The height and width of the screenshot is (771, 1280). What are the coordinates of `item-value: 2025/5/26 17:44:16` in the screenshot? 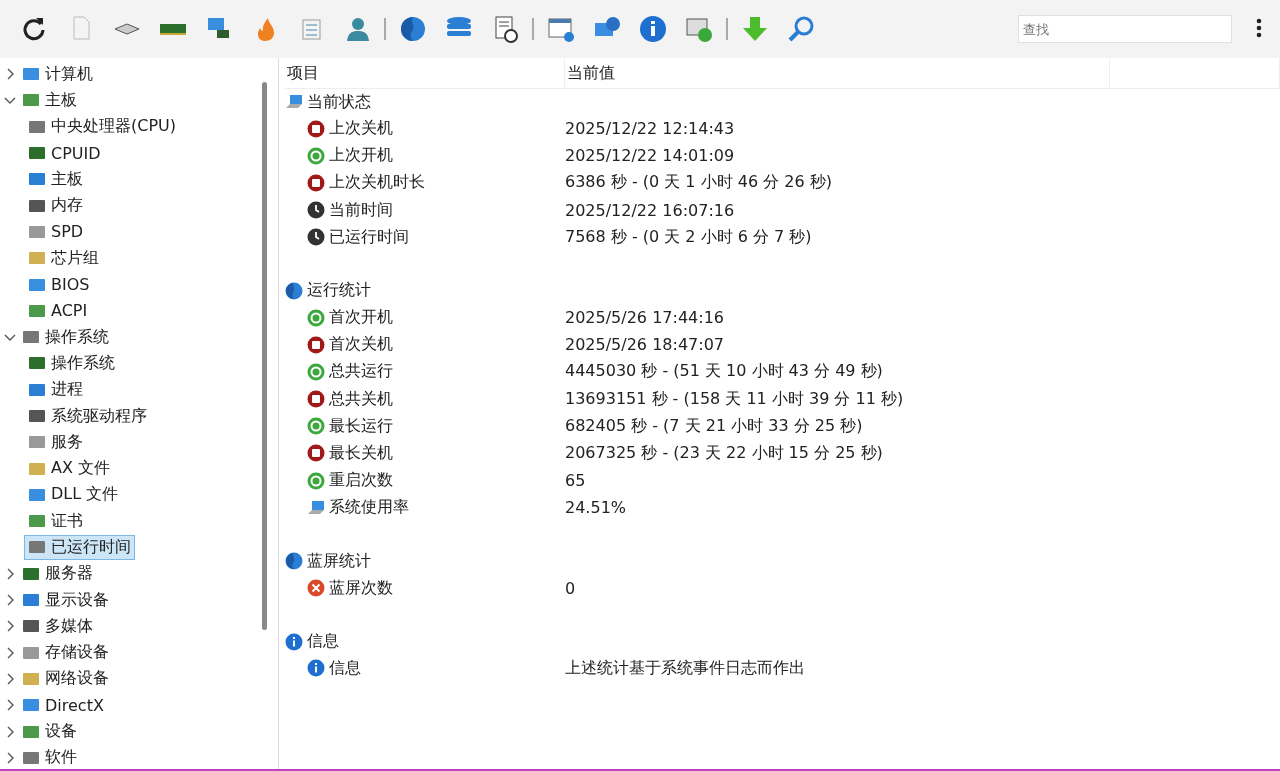 It's located at (645, 318).